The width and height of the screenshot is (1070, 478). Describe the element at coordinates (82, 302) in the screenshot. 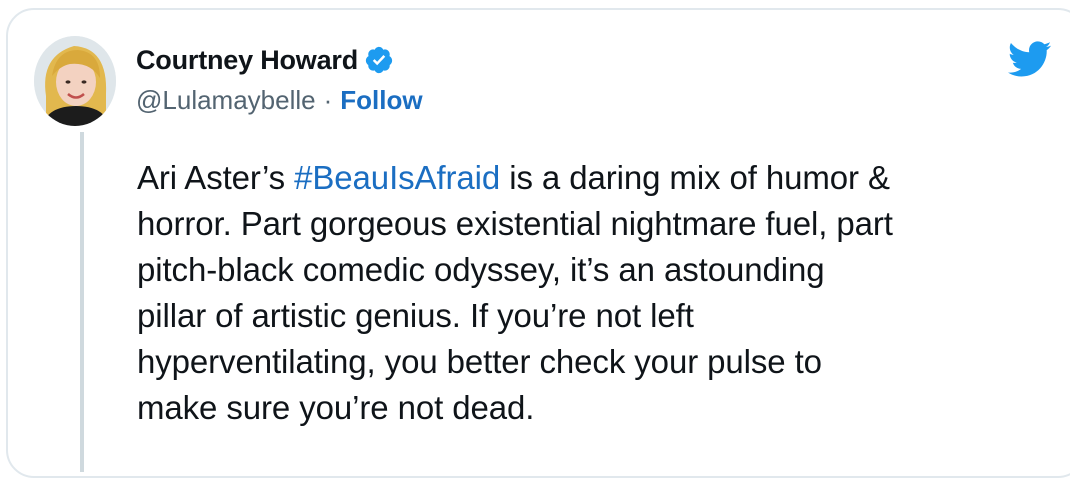

I see `thread-line` at that location.